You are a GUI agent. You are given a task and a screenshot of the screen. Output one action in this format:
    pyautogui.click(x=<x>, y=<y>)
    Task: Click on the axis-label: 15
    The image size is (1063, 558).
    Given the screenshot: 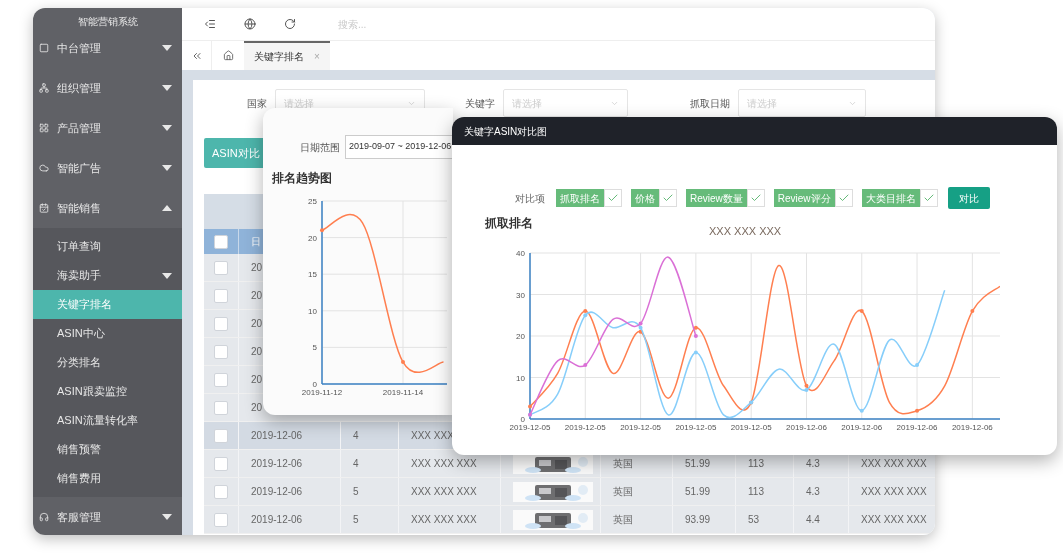 What is the action you would take?
    pyautogui.click(x=312, y=275)
    